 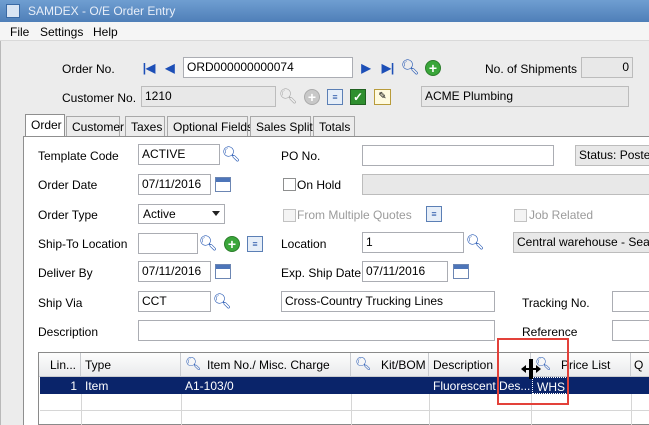 I want to click on notes-icon: ✎, so click(x=382, y=97).